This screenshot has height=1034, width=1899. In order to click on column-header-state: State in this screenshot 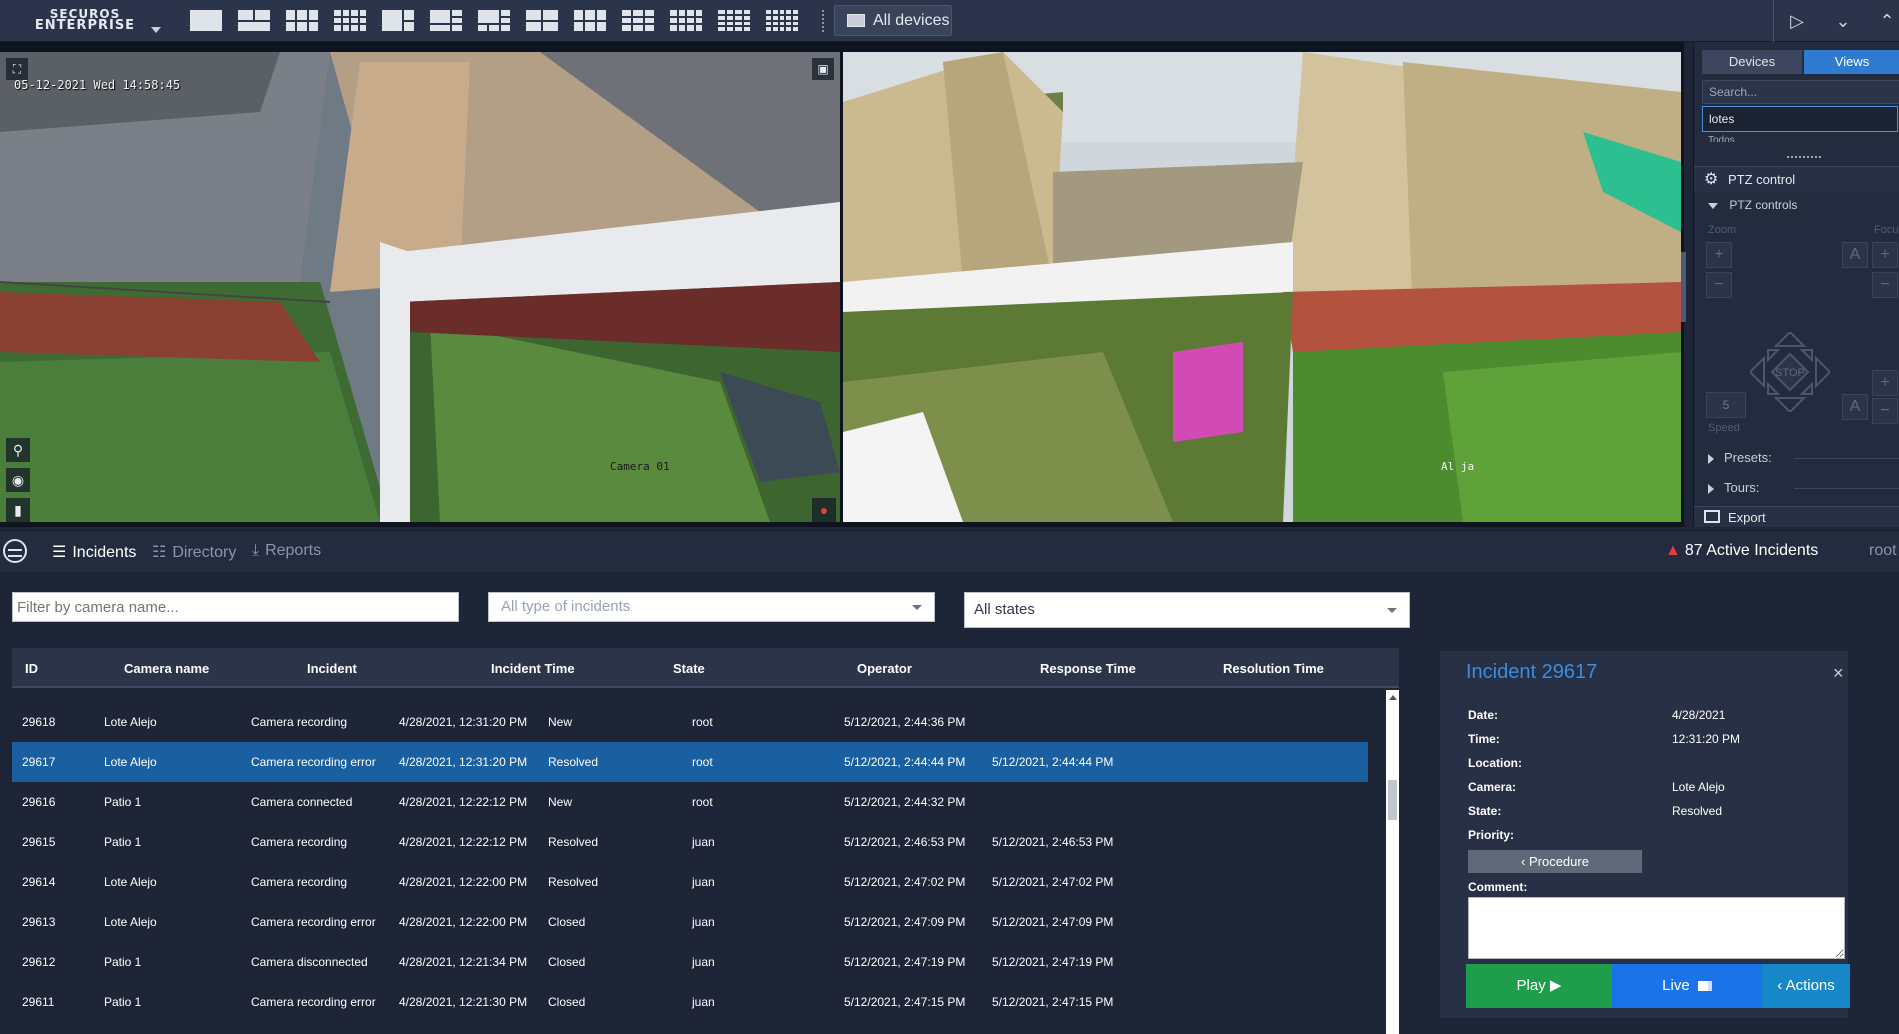, I will do `click(689, 668)`.